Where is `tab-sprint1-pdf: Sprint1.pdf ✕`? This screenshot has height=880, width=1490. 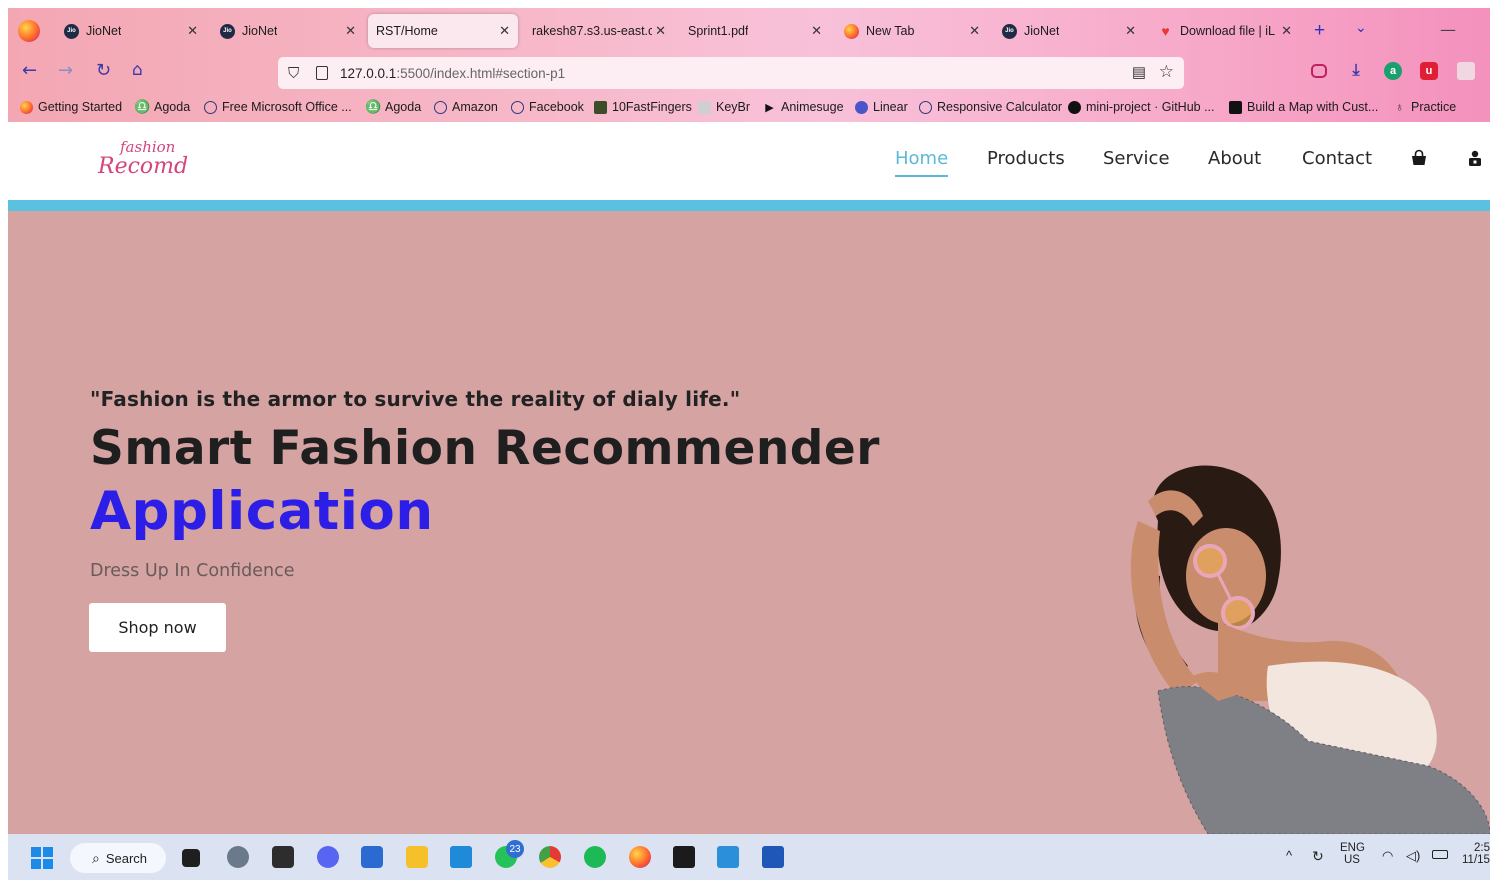 tab-sprint1-pdf: Sprint1.pdf ✕ is located at coordinates (755, 31).